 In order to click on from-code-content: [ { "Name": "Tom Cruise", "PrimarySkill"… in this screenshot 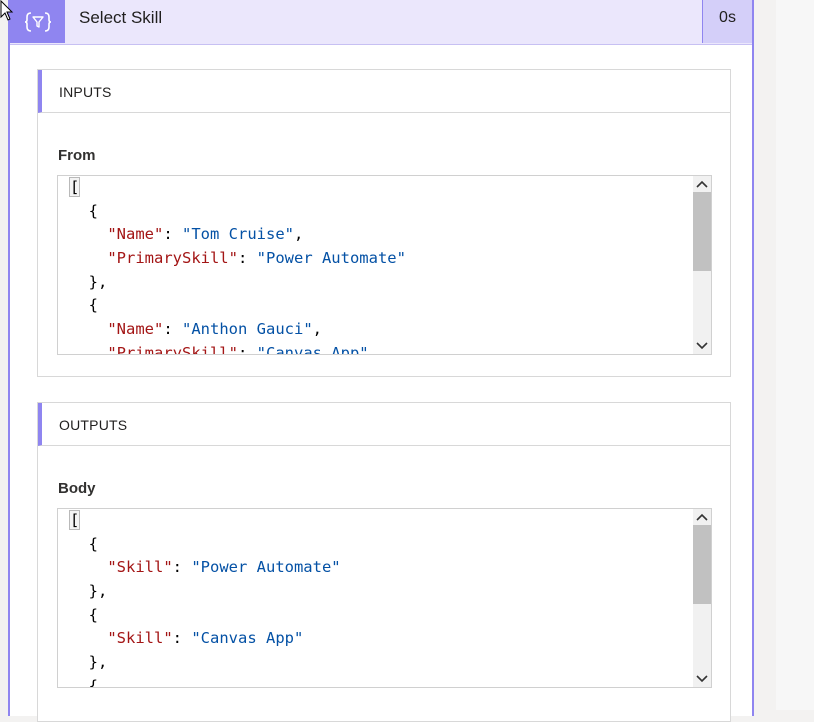, I will do `click(237, 265)`.